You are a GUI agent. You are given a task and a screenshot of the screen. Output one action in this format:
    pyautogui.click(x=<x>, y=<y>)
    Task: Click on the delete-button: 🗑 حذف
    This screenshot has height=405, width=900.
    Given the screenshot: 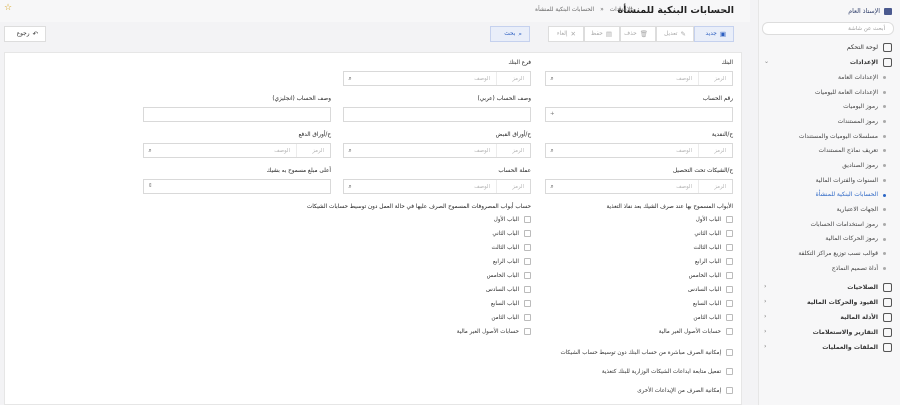 What is the action you would take?
    pyautogui.click(x=638, y=34)
    